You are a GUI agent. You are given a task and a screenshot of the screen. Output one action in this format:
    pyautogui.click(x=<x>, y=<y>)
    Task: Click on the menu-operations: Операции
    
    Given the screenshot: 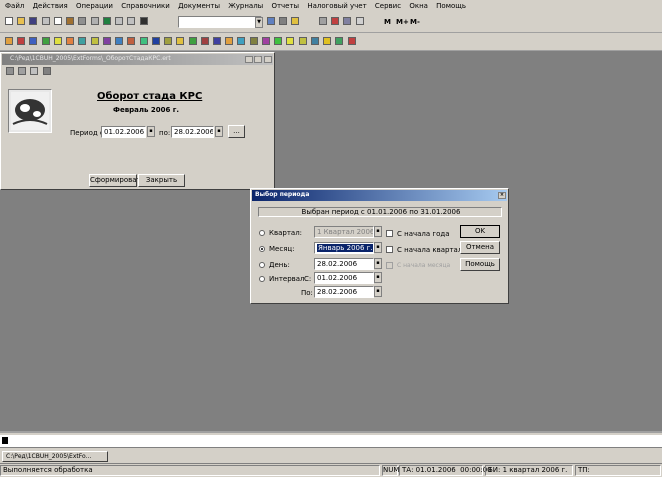 What is the action you would take?
    pyautogui.click(x=94, y=6)
    